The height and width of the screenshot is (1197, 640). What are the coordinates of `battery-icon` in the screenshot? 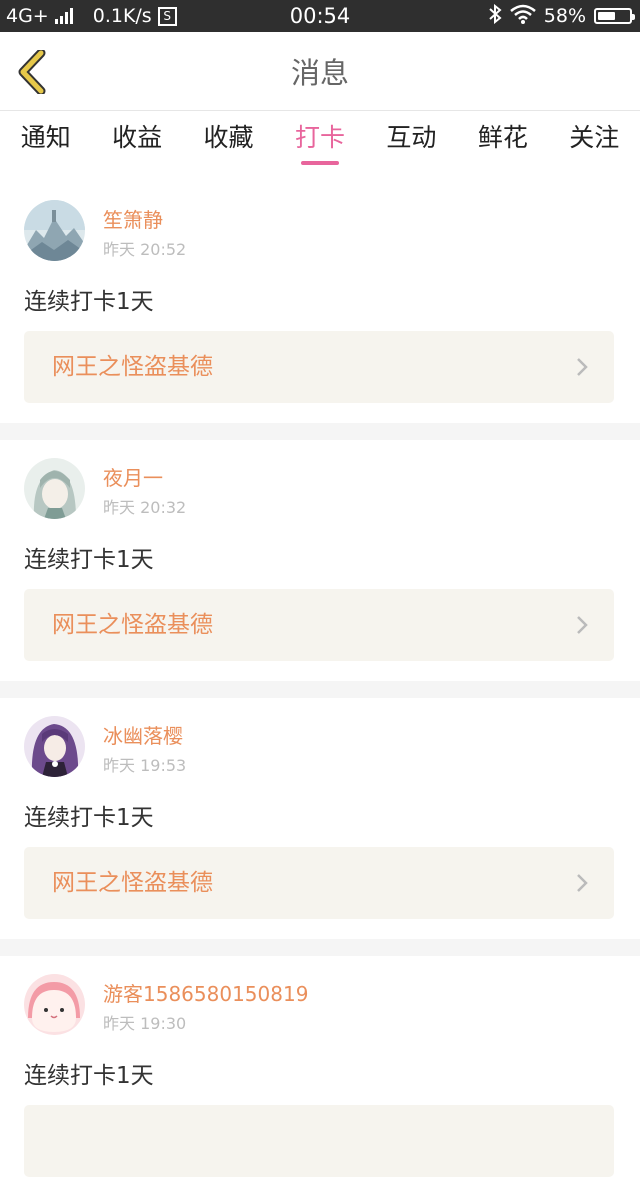 It's located at (614, 16).